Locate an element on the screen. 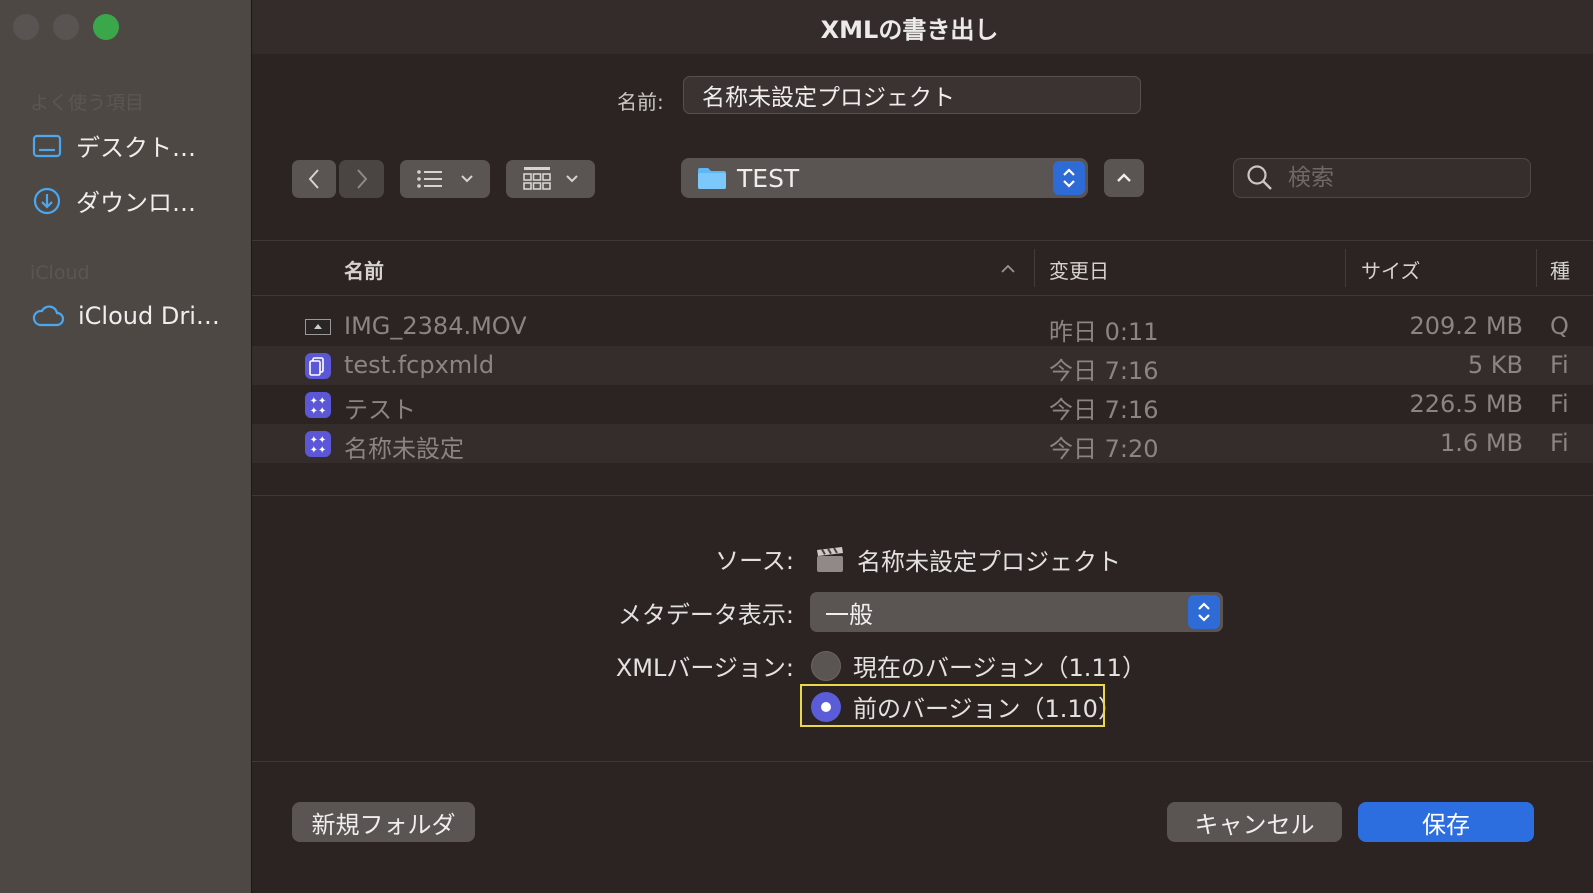  name-label: 名前: is located at coordinates (640, 102).